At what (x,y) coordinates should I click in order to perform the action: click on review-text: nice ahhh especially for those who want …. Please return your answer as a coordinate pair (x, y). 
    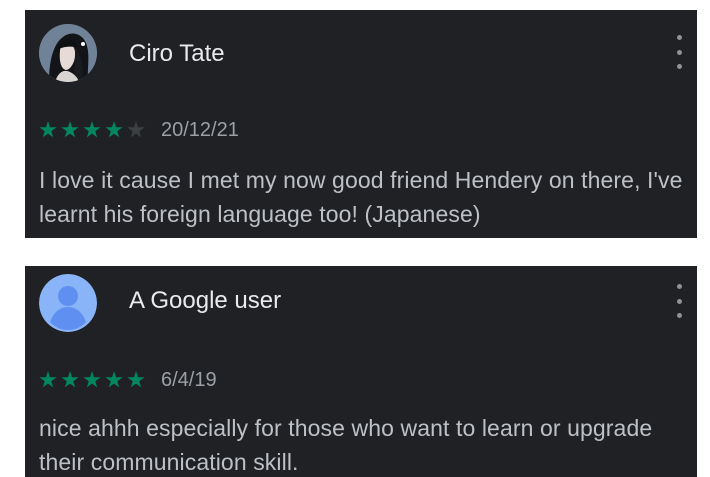
    Looking at the image, I should click on (346, 445).